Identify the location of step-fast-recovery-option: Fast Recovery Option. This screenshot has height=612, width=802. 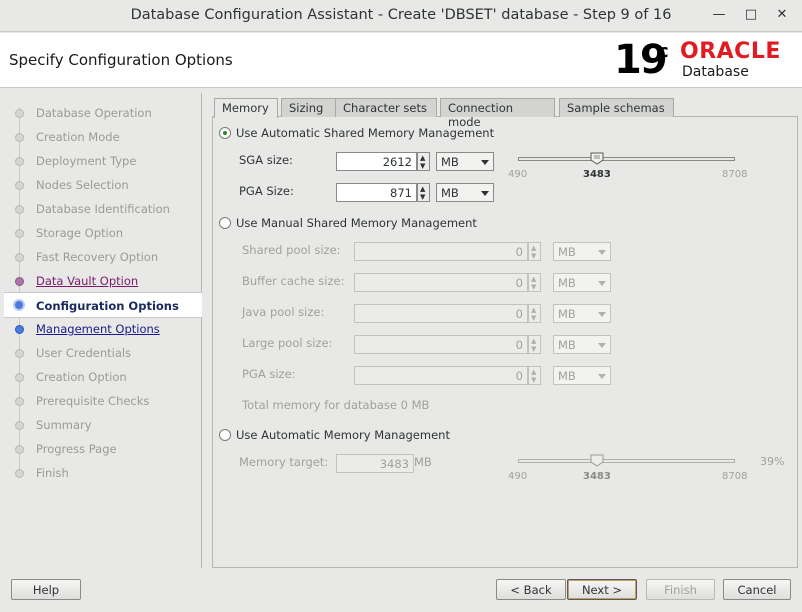
(103, 257).